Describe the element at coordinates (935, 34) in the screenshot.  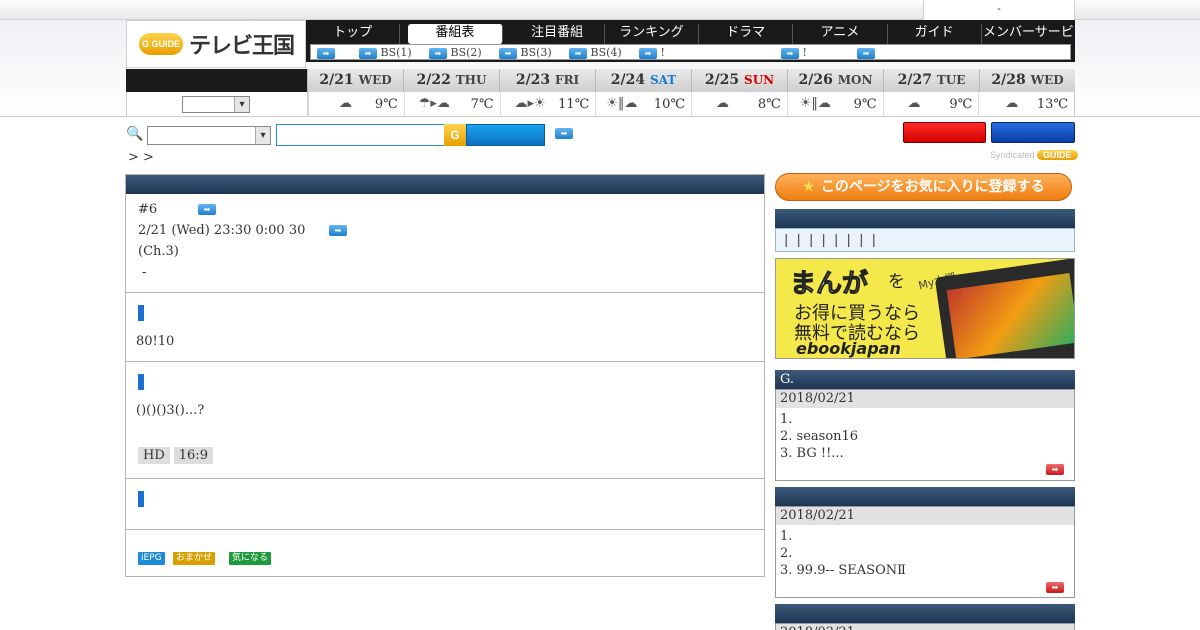
I see `nav-tab-guide: ガイド` at that location.